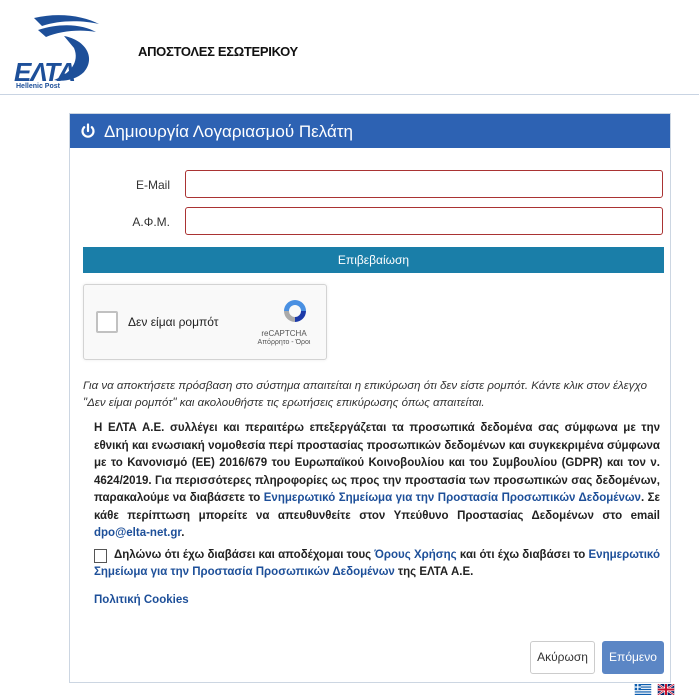 This screenshot has height=698, width=699. What do you see at coordinates (173, 322) in the screenshot?
I see `recaptcha-label: Δεν είμαι ρομπότ` at bounding box center [173, 322].